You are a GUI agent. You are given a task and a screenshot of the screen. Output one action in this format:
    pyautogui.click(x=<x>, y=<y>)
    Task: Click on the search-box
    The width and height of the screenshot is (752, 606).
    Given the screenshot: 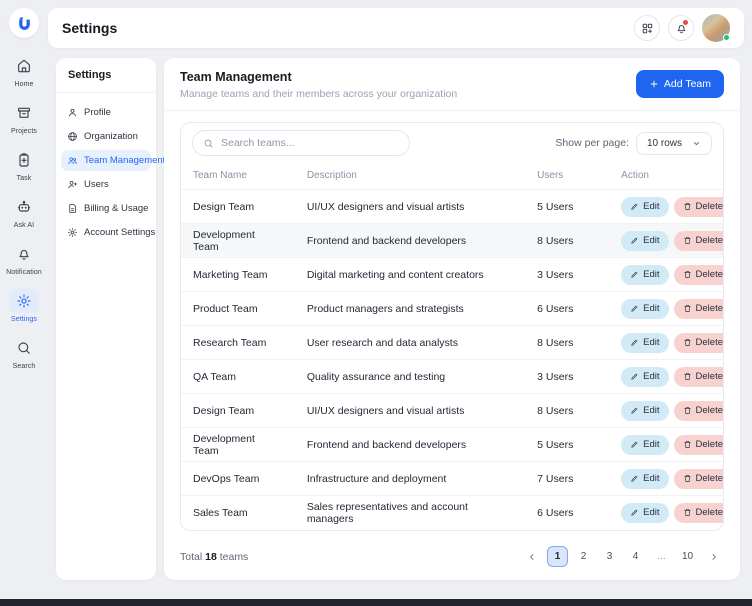 What is the action you would take?
    pyautogui.click(x=301, y=143)
    